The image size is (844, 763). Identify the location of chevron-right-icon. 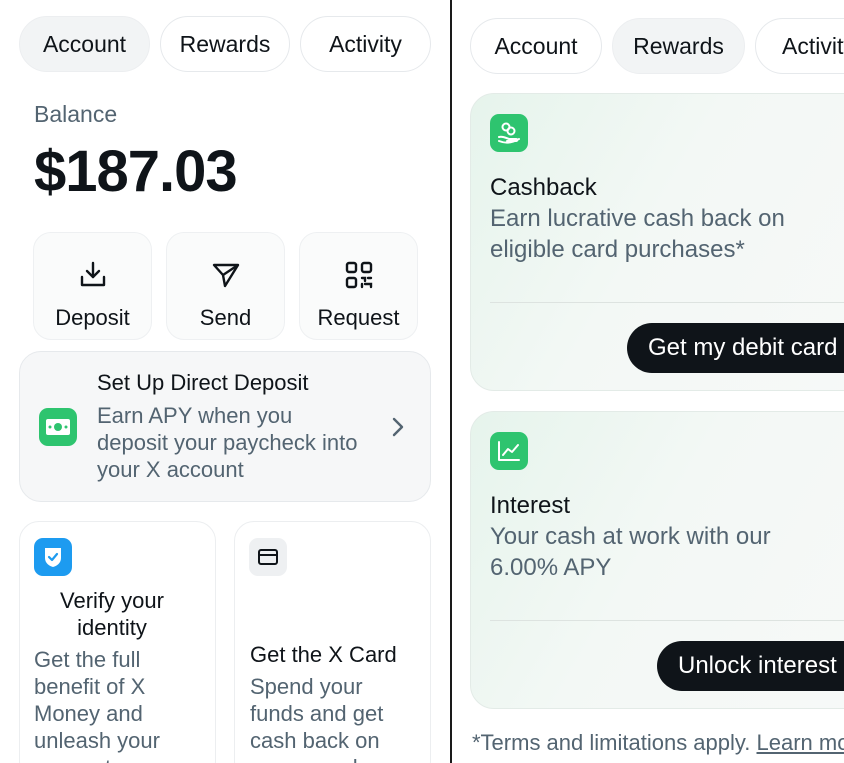
(398, 427).